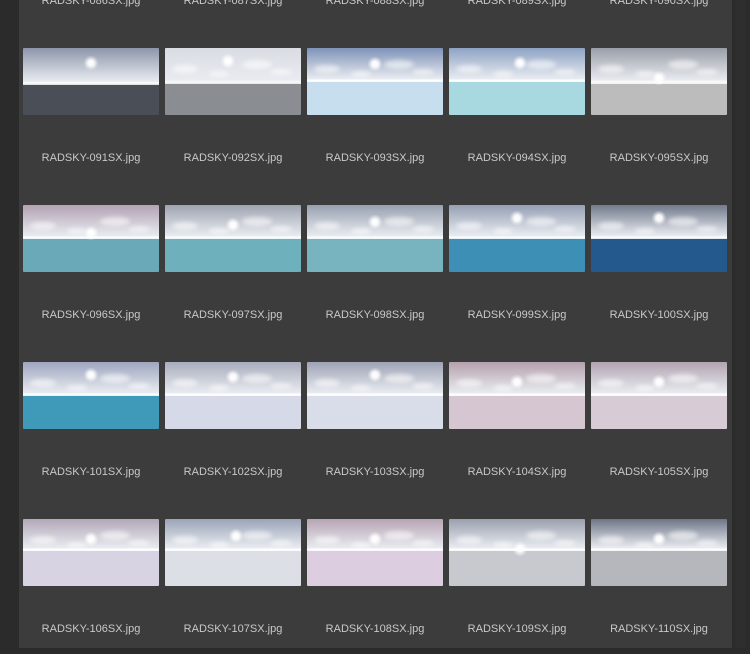 The image size is (750, 654). What do you see at coordinates (233, 126) in the screenshot?
I see `thumbnail-item: RADSKY-092SX.jpg` at bounding box center [233, 126].